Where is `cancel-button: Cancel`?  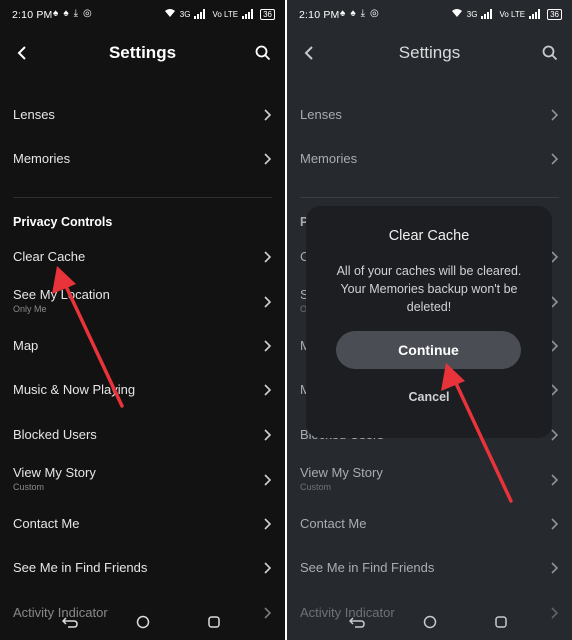
cancel-button: Cancel is located at coordinates (429, 397).